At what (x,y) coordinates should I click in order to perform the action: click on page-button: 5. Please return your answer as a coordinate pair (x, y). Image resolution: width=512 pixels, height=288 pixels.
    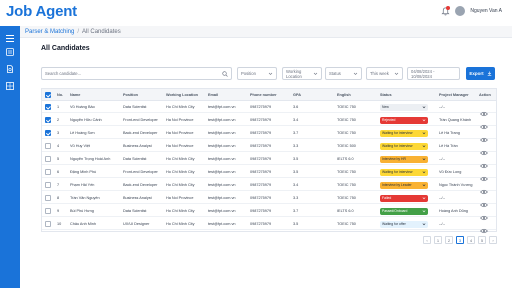
    Looking at the image, I should click on (482, 240).